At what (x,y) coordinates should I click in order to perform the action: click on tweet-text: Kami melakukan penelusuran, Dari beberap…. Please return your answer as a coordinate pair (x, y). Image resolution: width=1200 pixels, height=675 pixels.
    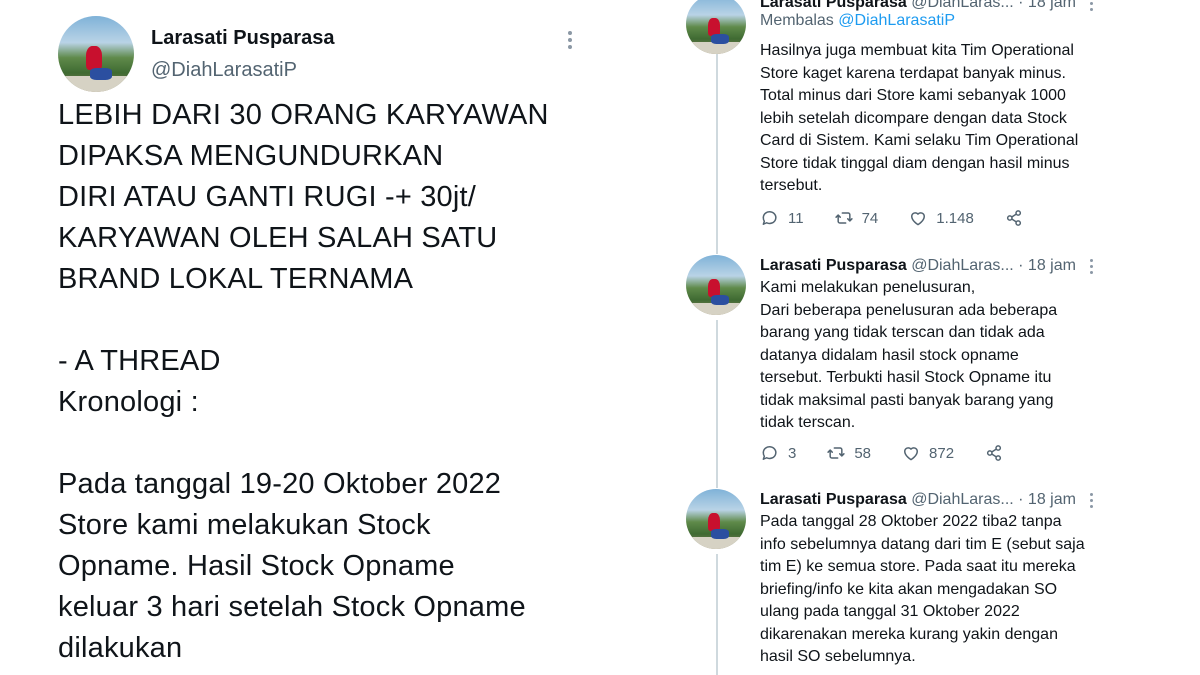
    Looking at the image, I should click on (909, 355).